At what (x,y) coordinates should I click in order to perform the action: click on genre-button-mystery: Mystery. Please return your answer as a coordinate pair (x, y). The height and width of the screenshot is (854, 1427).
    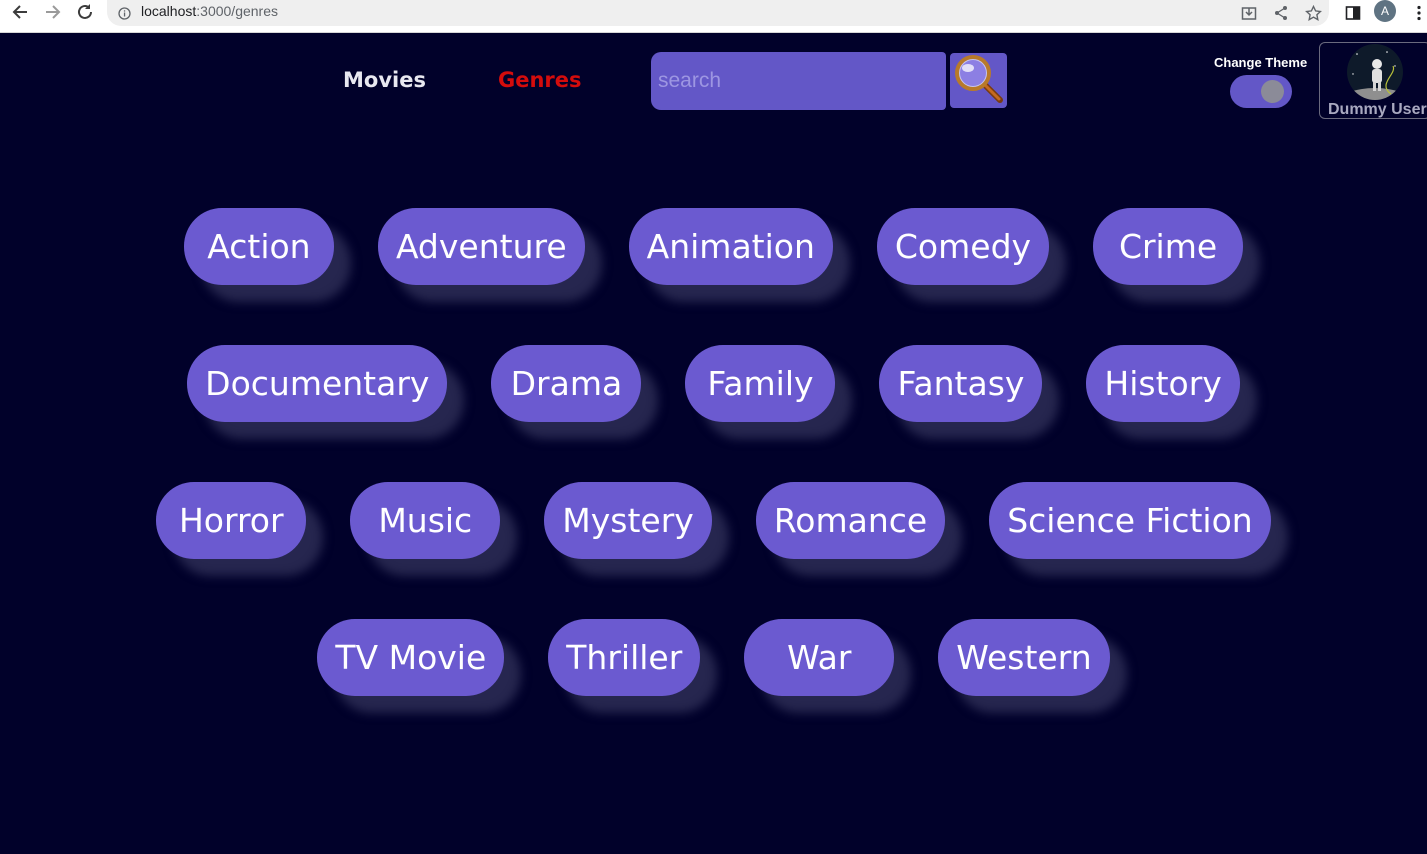
    Looking at the image, I should click on (628, 520).